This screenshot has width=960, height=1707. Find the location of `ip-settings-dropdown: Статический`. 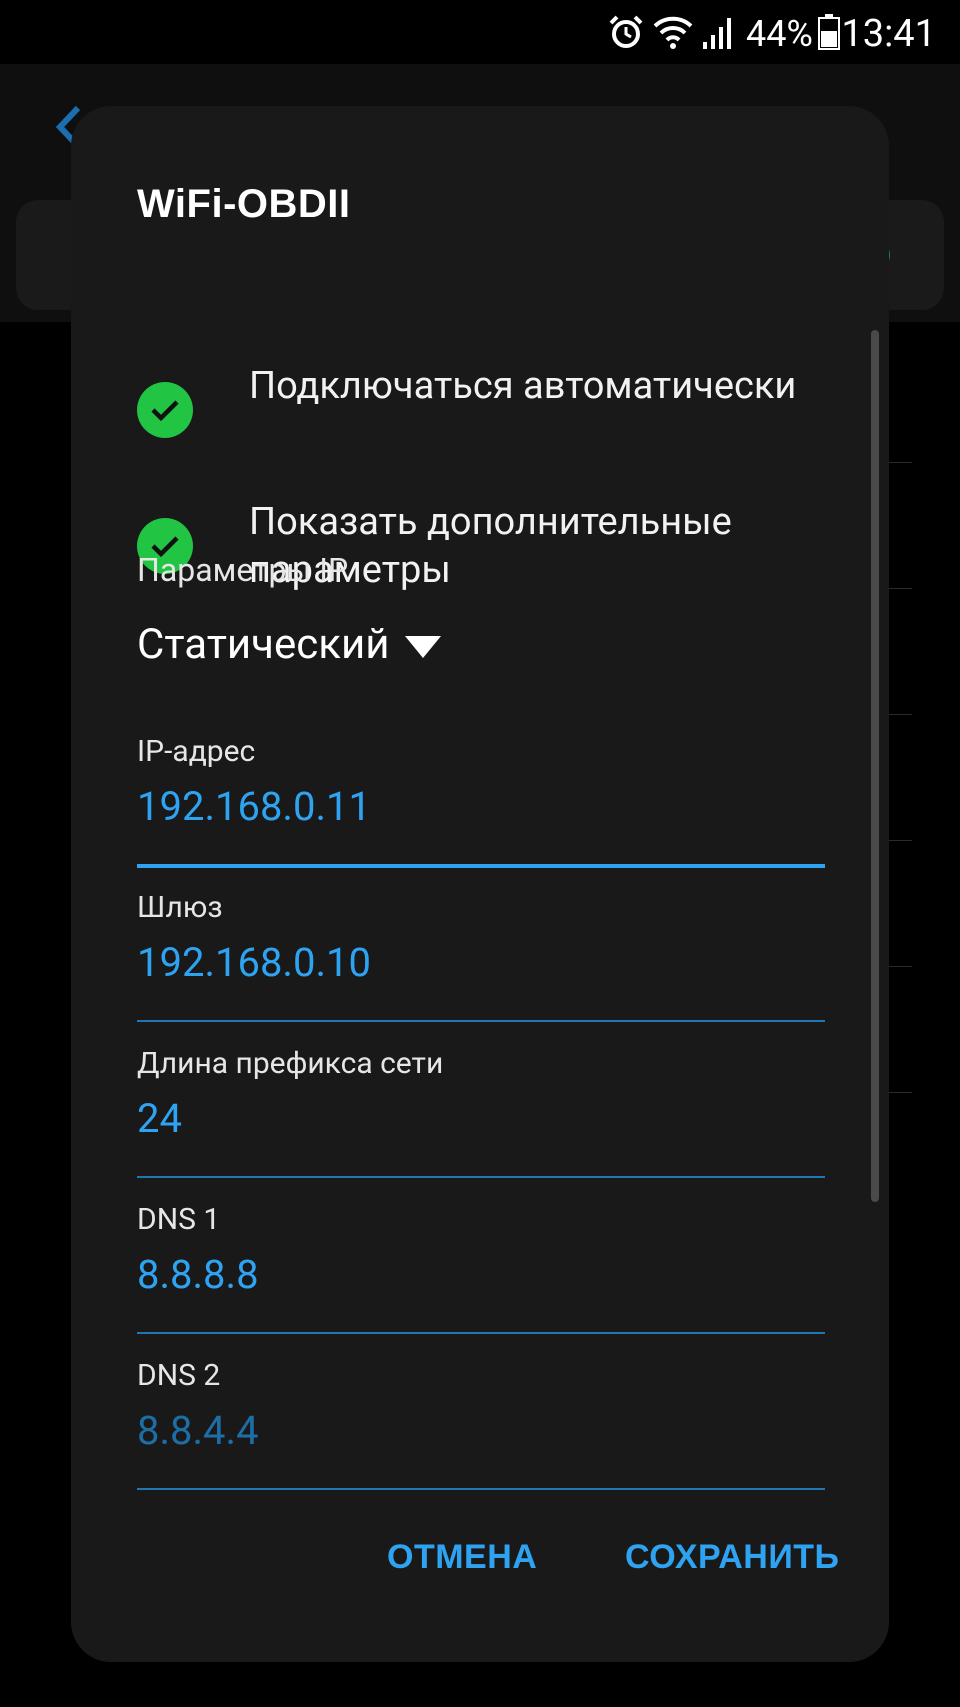

ip-settings-dropdown: Статический is located at coordinates (289, 644).